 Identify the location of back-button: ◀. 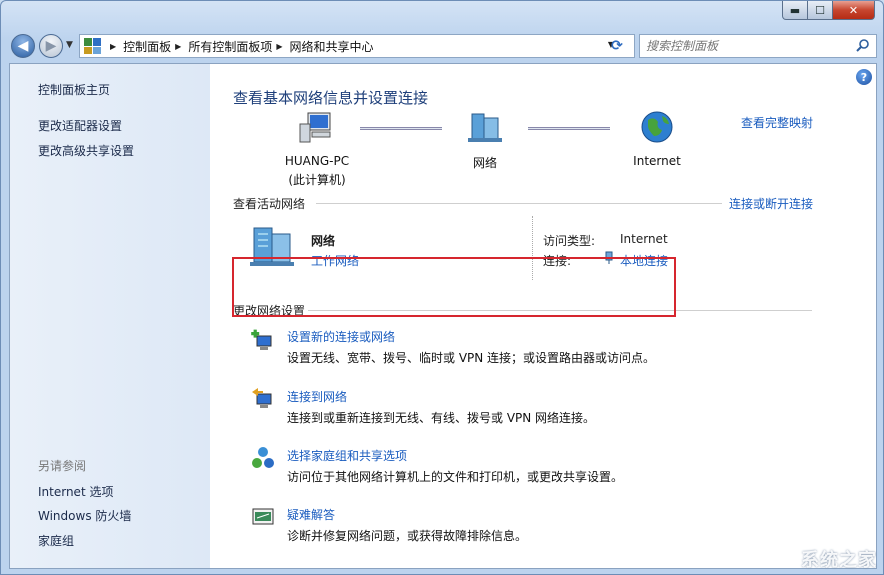
(23, 46).